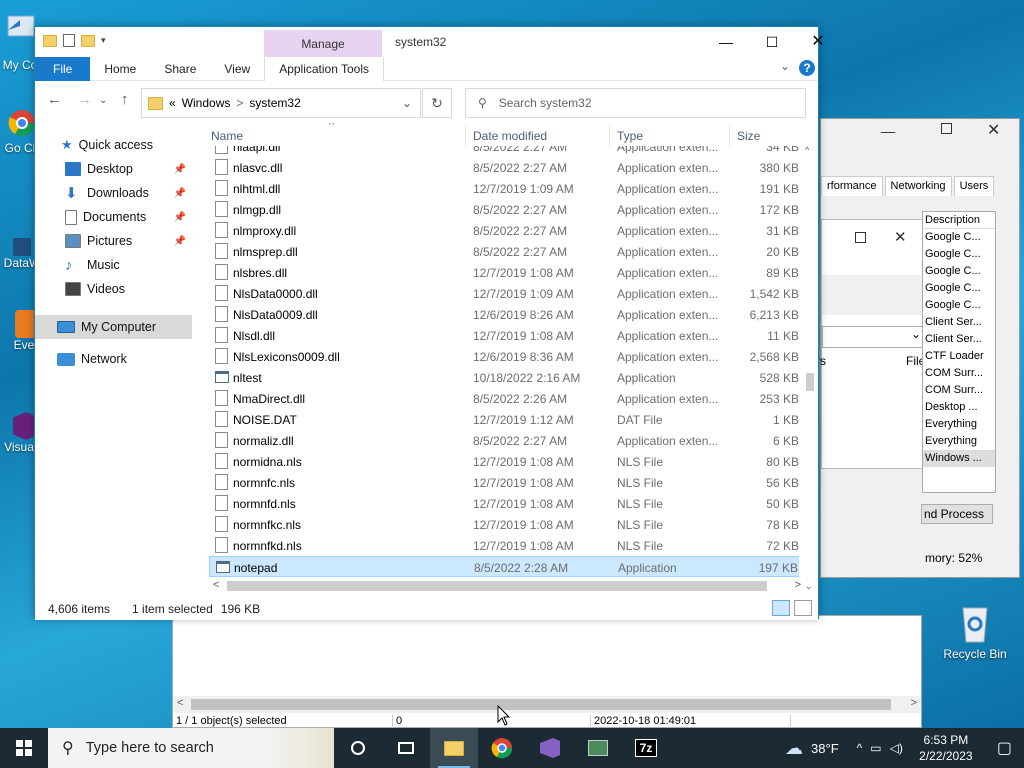  What do you see at coordinates (206, 103) in the screenshot?
I see `breadcrumb-windows: Windows` at bounding box center [206, 103].